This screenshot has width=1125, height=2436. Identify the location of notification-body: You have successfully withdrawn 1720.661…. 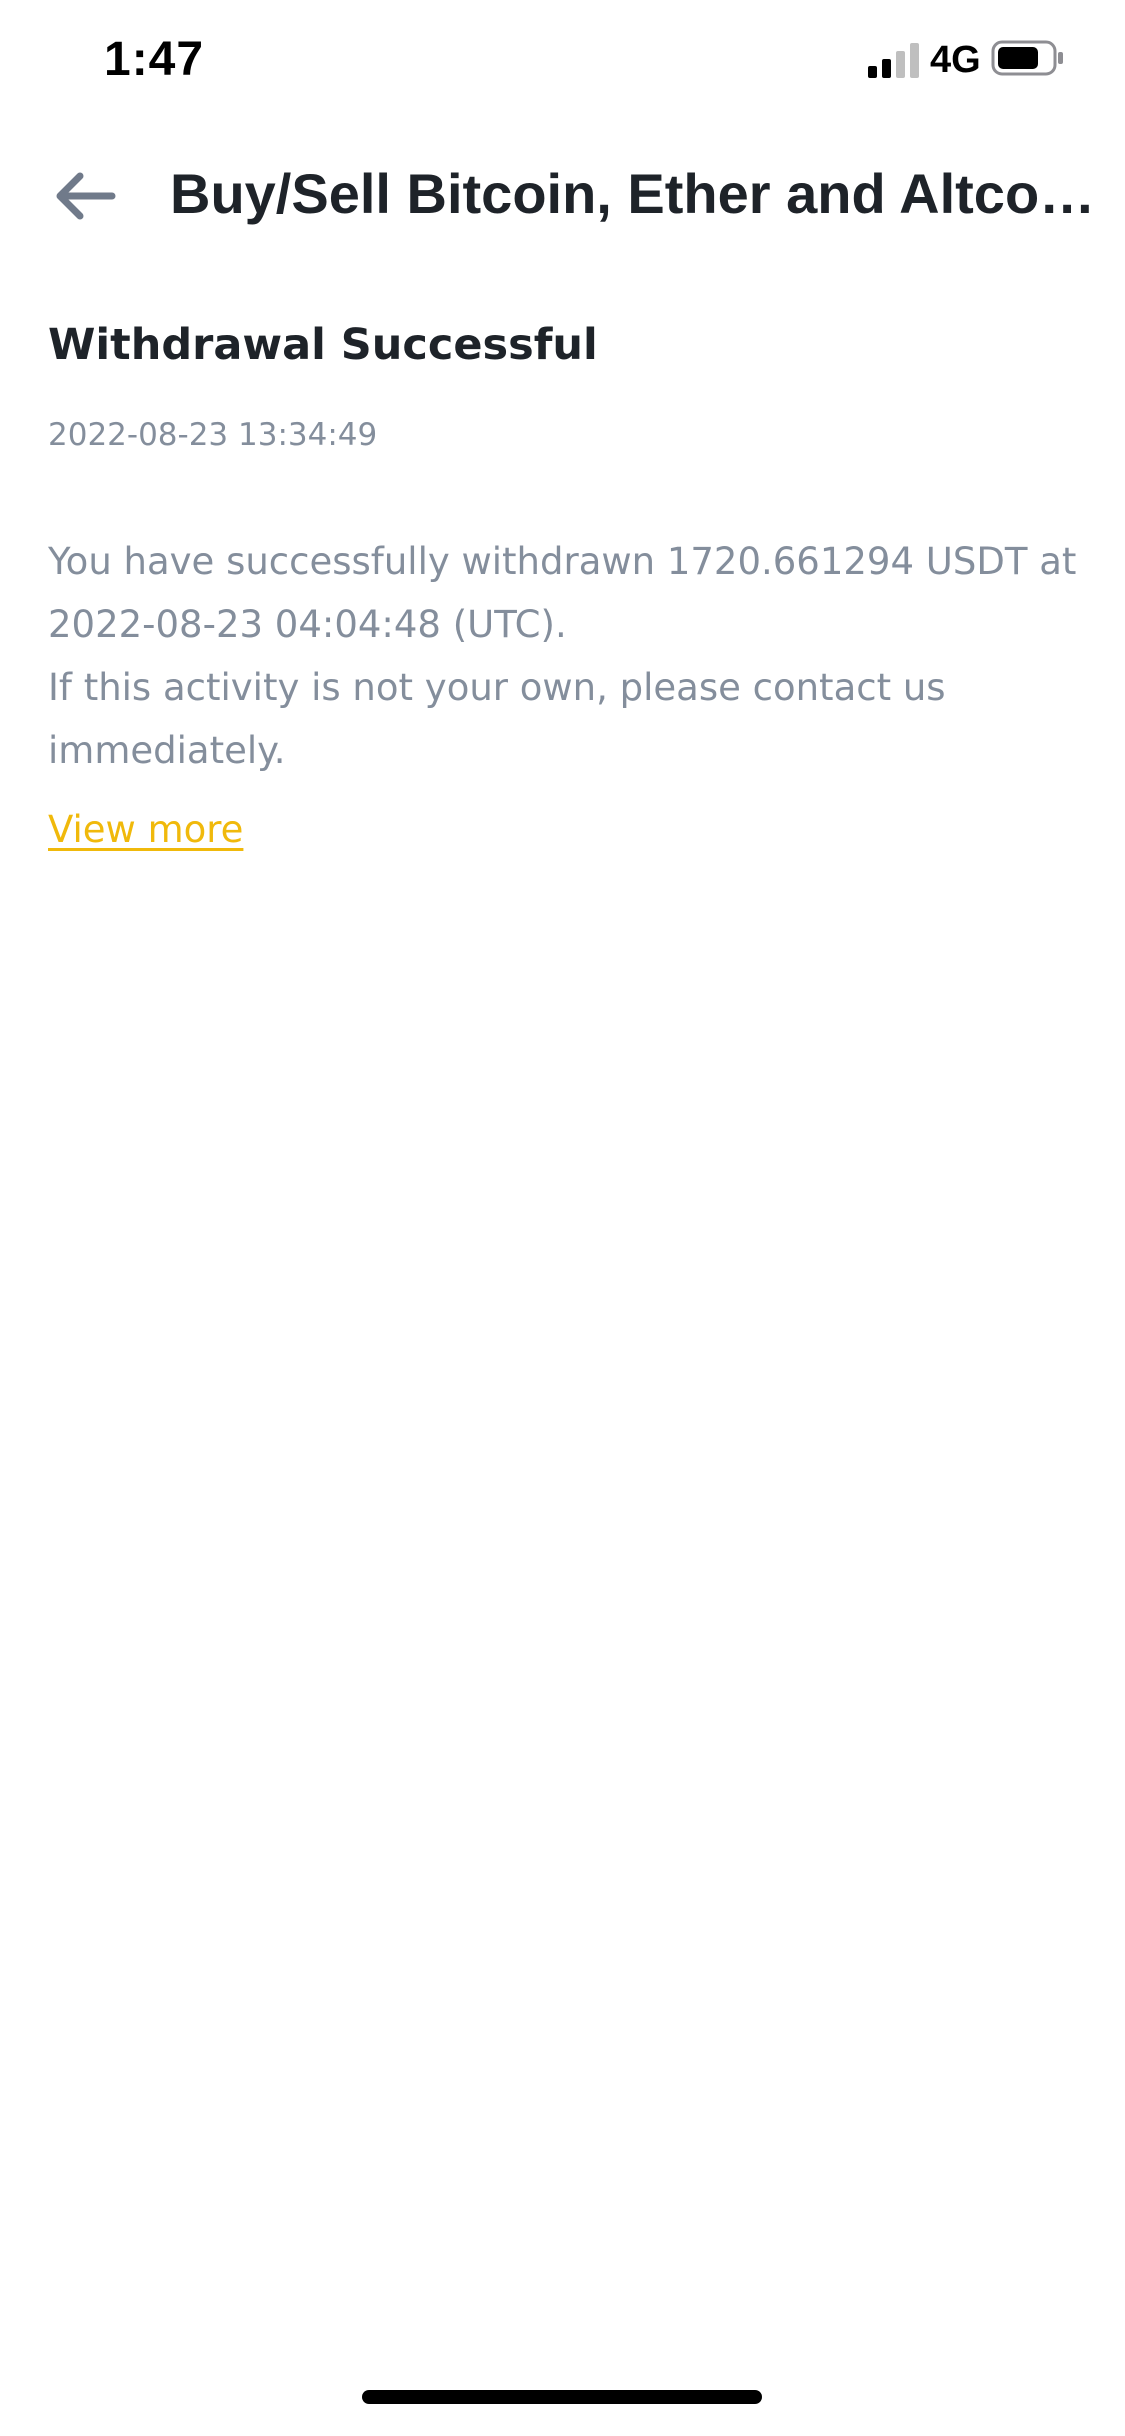
(563, 656).